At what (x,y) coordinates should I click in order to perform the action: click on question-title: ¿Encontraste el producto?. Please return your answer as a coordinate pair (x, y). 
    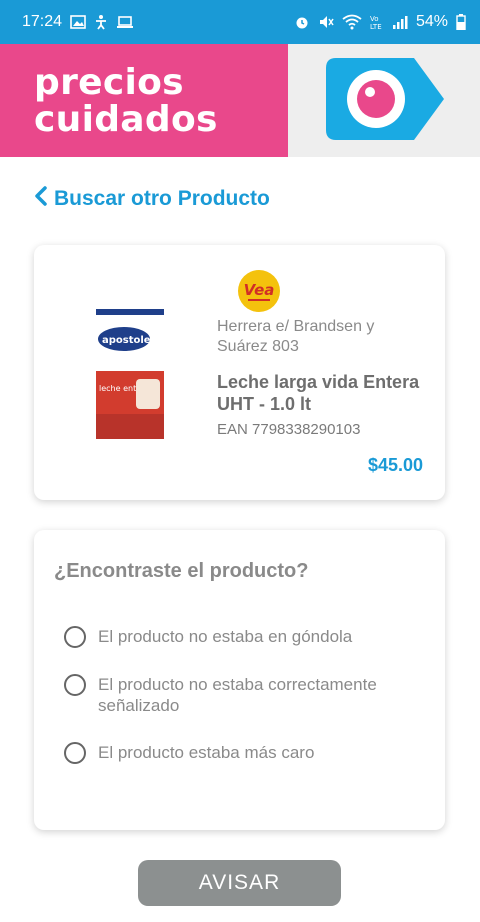
    Looking at the image, I should click on (181, 571).